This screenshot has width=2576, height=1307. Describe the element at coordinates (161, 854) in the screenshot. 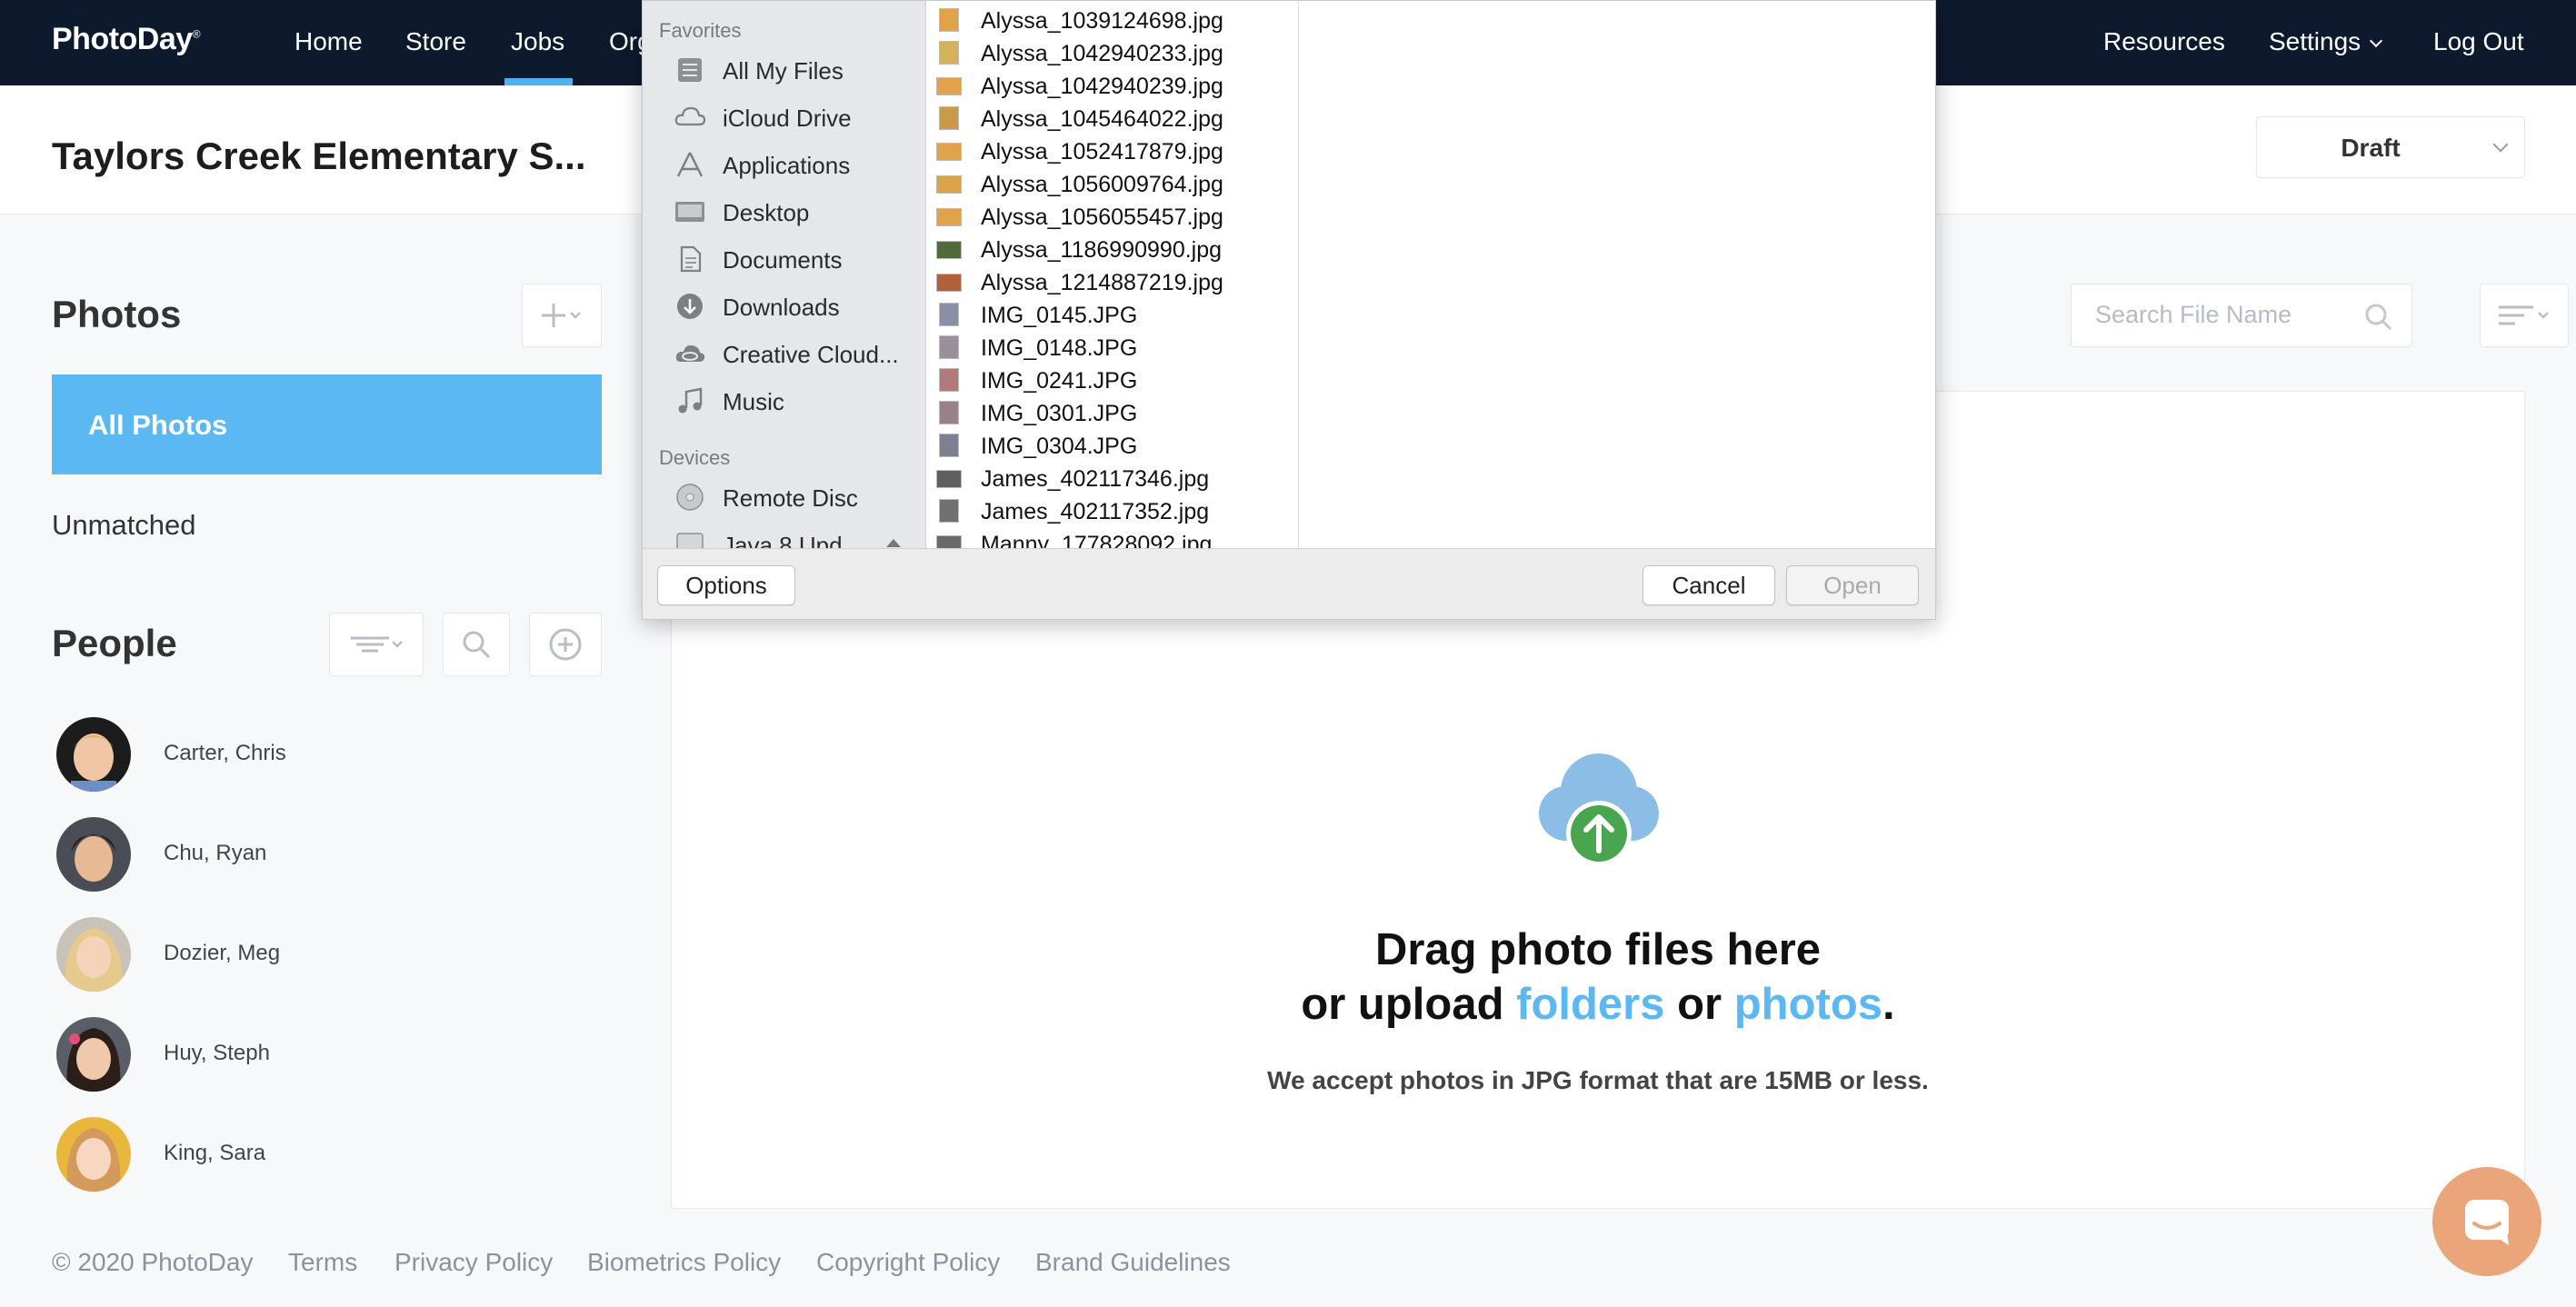

I see `person-row: Chu, Ryan` at that location.